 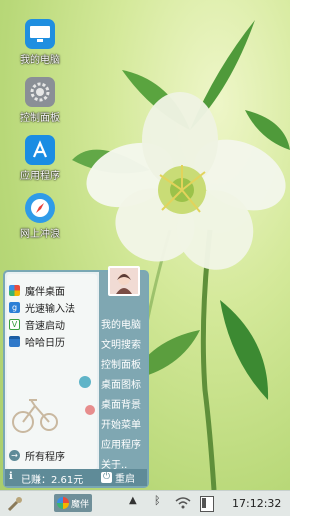 I want to click on app-item-input-method: g 光速输入法, so click(x=42, y=307).